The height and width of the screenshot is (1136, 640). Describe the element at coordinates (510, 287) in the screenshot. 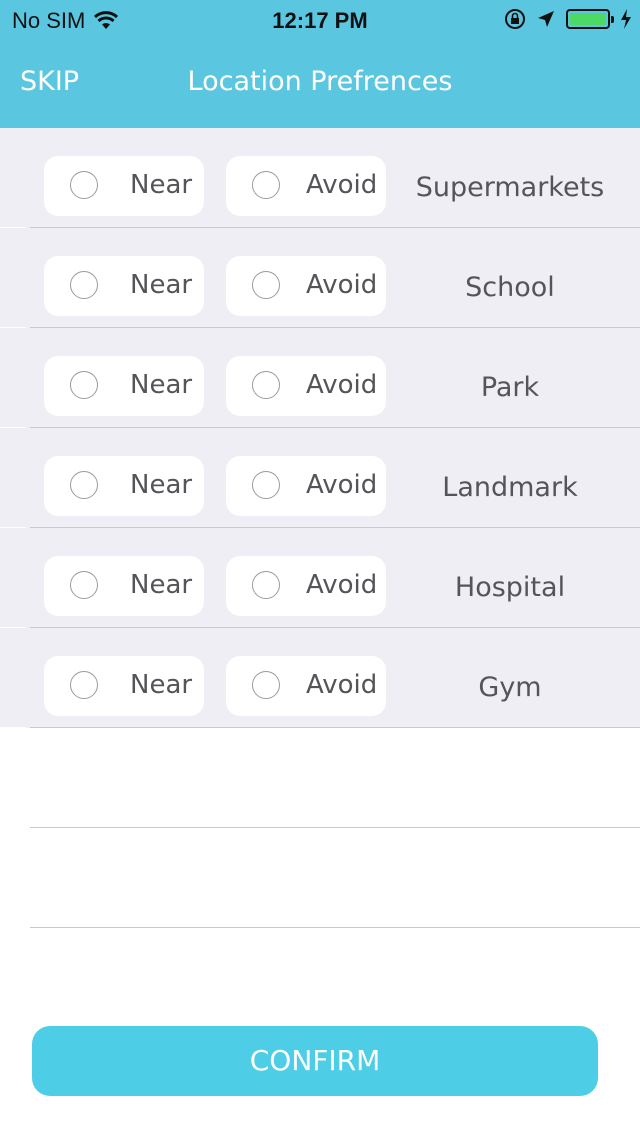

I see `place-label: School` at that location.